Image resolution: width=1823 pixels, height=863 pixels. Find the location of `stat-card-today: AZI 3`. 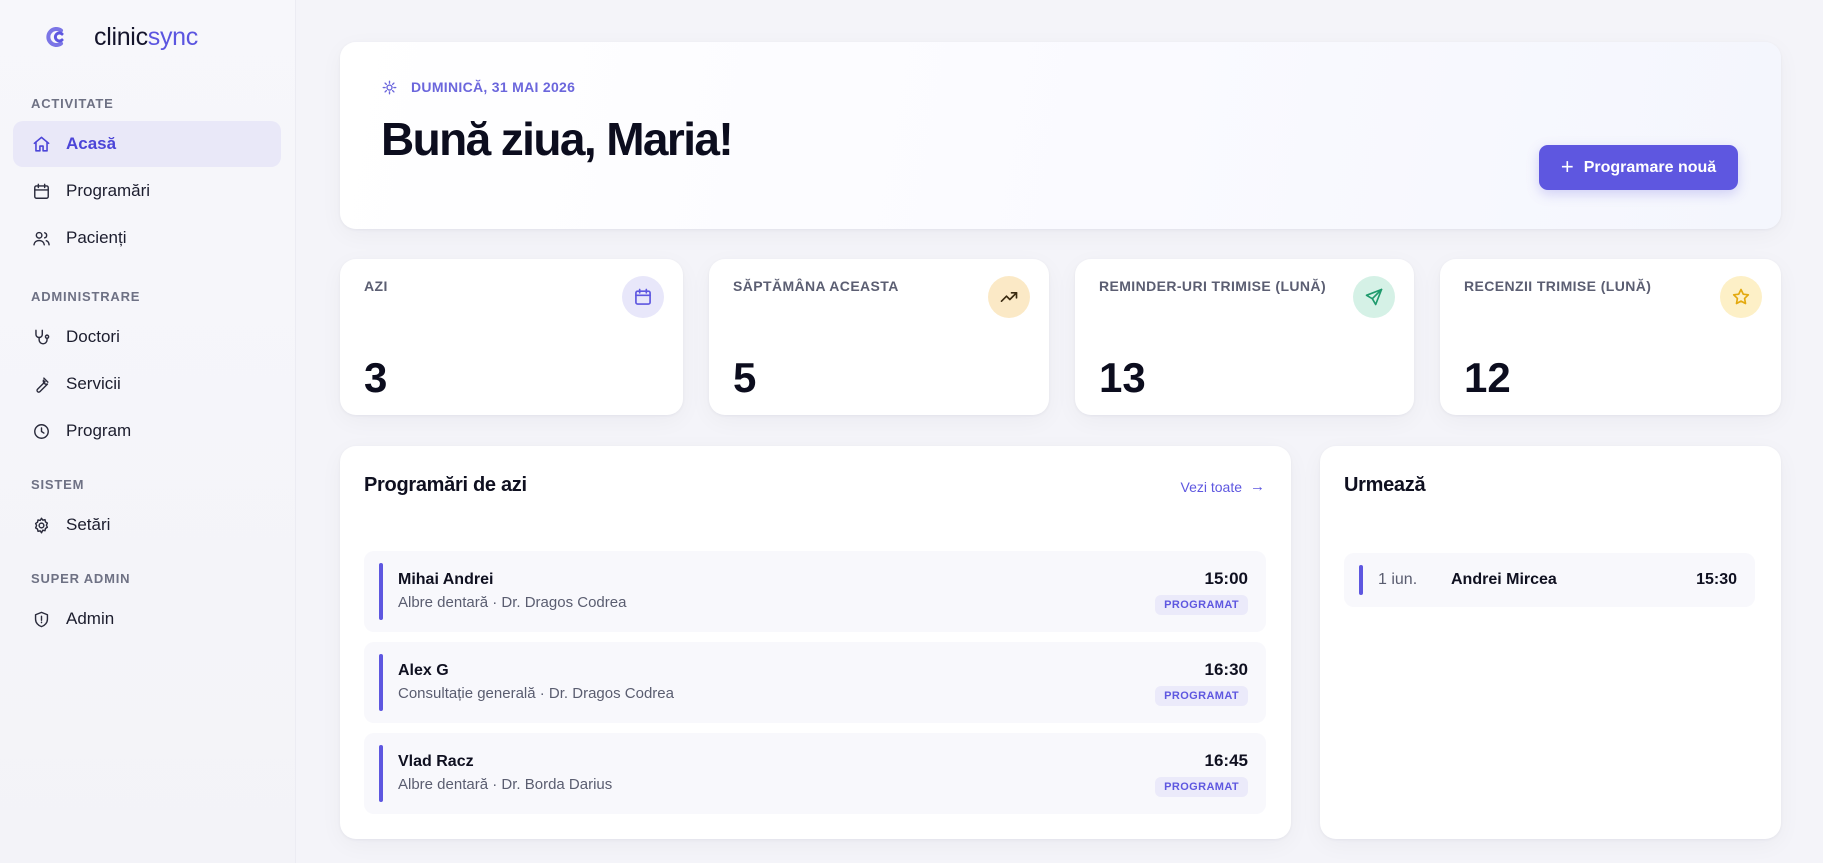

stat-card-today: AZI 3 is located at coordinates (511, 337).